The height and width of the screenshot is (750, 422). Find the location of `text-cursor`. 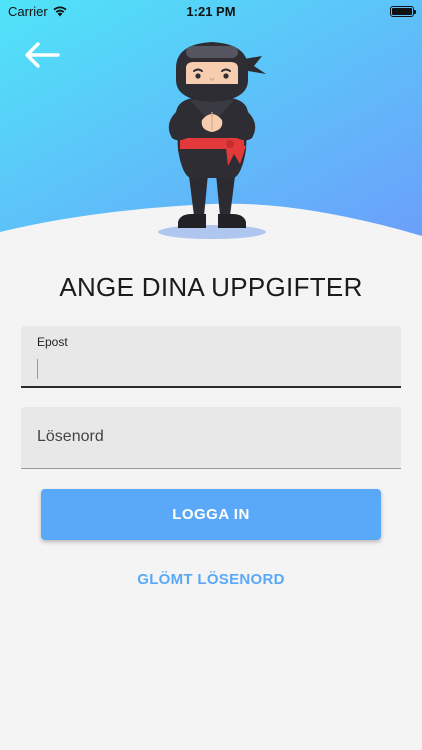

text-cursor is located at coordinates (37, 369).